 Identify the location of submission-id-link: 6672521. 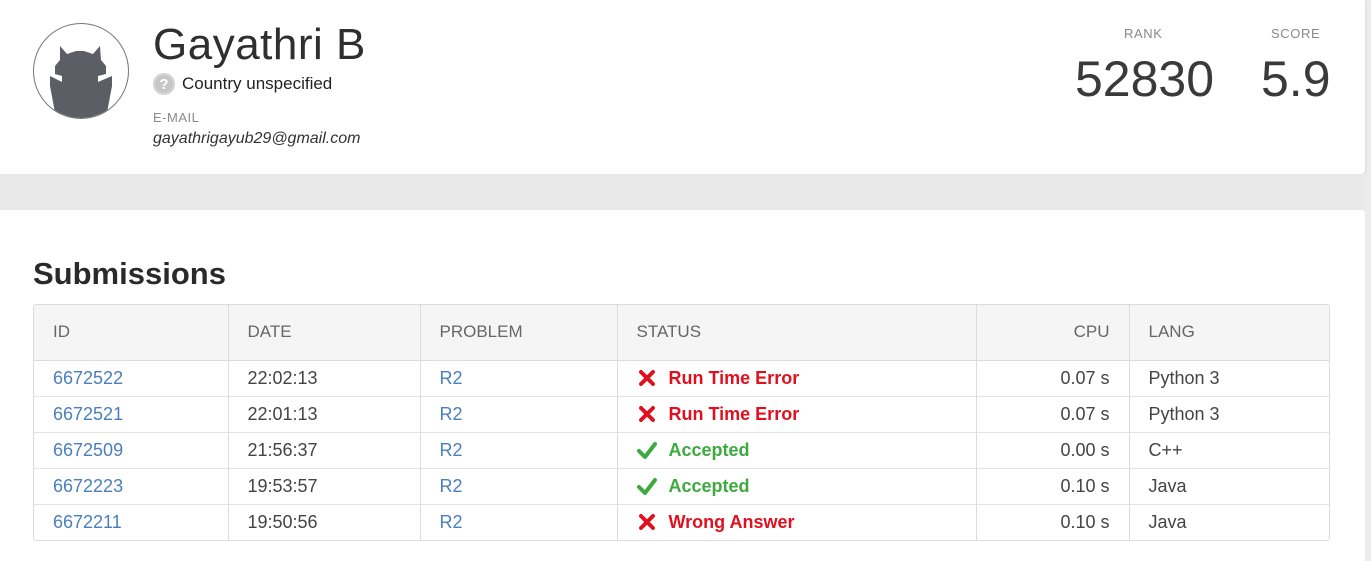
(88, 414).